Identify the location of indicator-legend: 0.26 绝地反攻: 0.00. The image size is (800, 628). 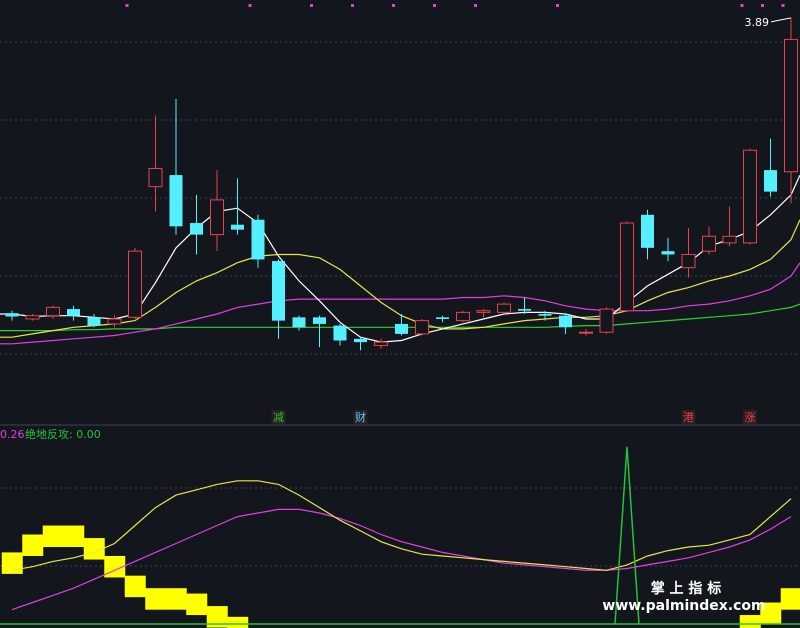
(50, 434).